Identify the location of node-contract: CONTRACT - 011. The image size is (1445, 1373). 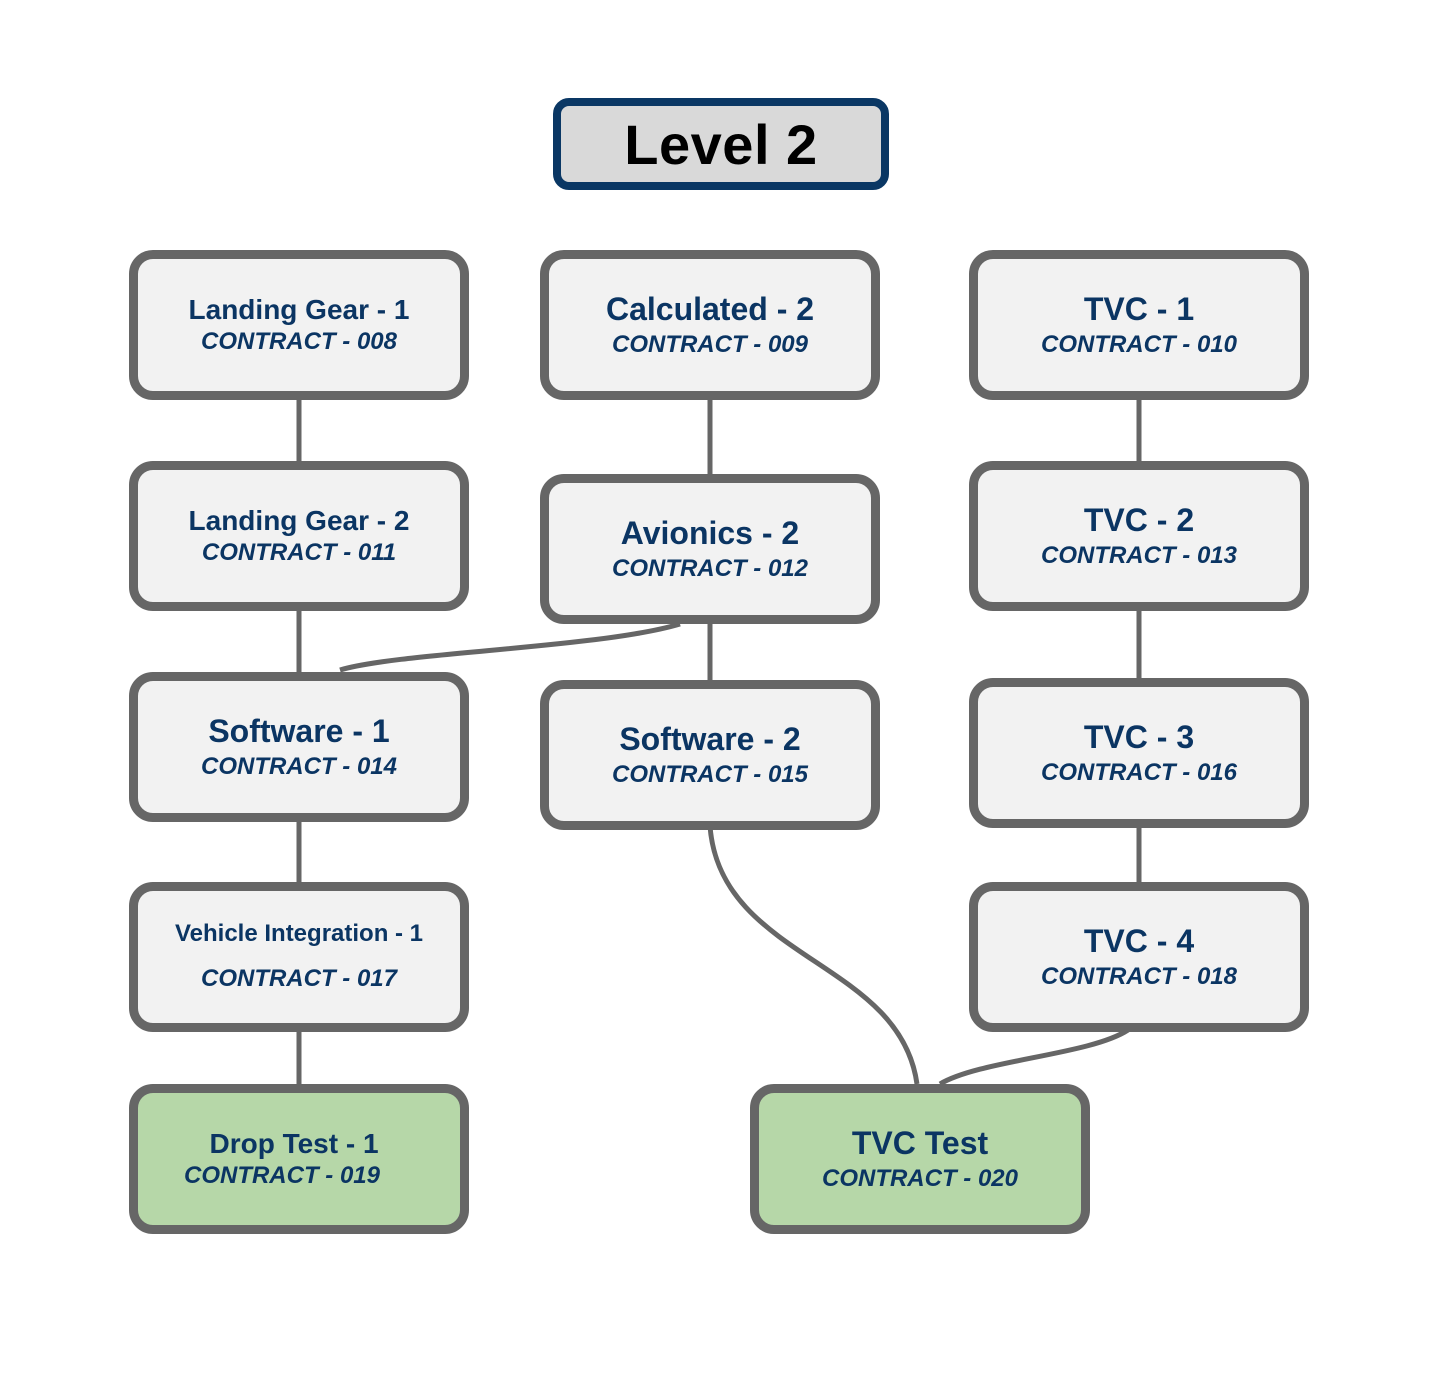
(299, 553).